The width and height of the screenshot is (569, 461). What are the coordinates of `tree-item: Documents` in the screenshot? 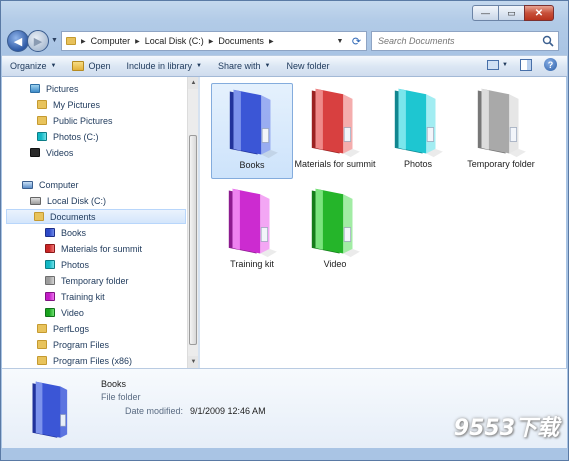 It's located at (96, 216).